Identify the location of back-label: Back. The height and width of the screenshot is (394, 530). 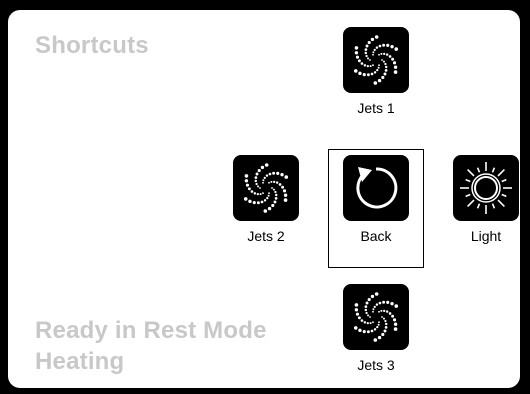
(376, 236).